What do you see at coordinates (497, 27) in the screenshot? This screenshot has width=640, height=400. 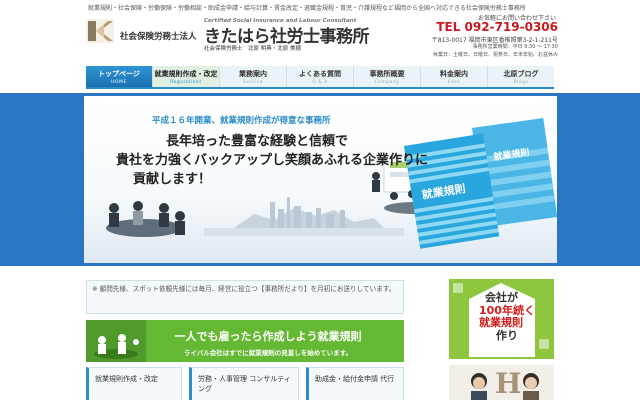 I see `phone-number: TEL 092-719-0306` at bounding box center [497, 27].